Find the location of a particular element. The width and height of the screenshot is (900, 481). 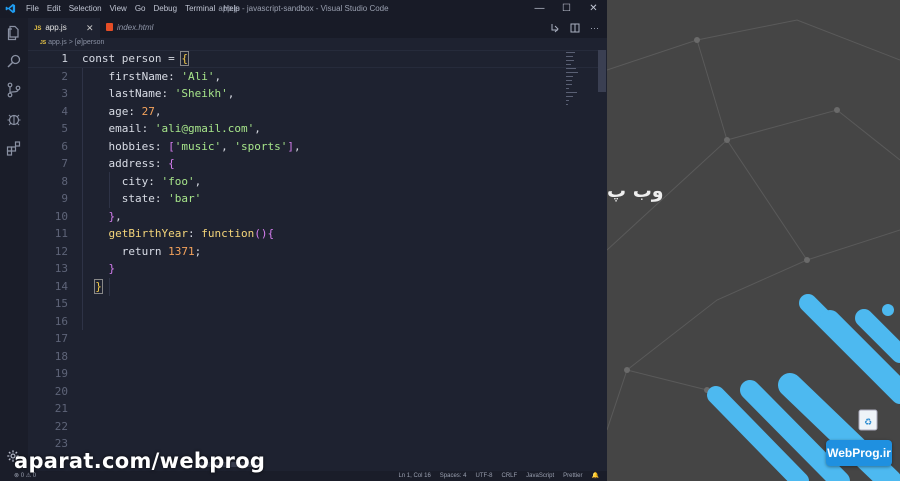

tab-index-html: index.html is located at coordinates (145, 28).